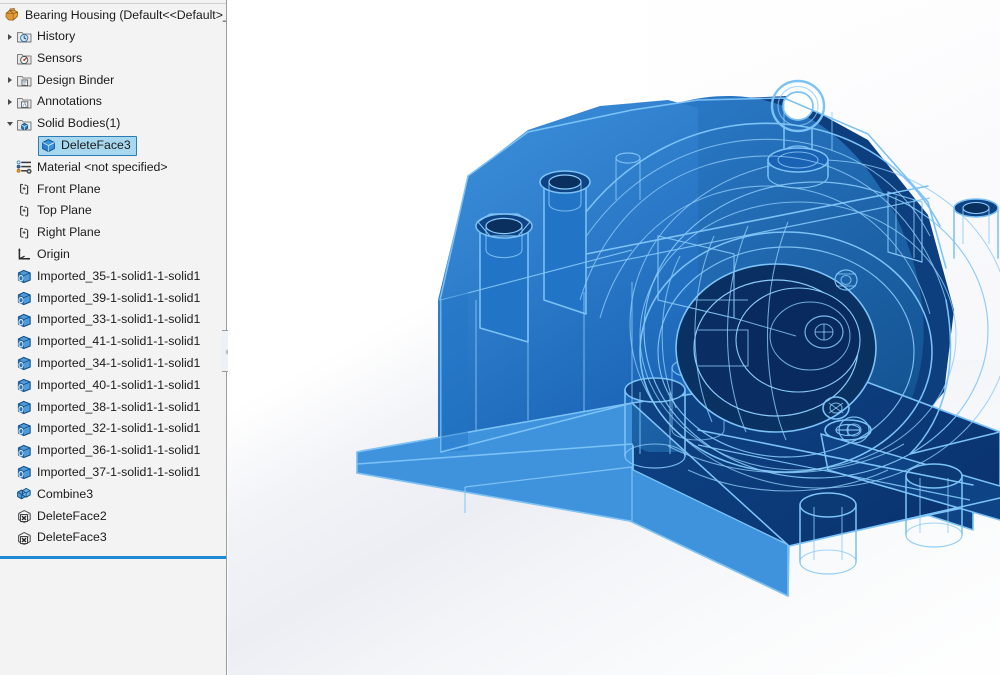 The width and height of the screenshot is (1000, 675). I want to click on tree-item-content: Imported_41-1-solid1-1-solid1, so click(108, 342).